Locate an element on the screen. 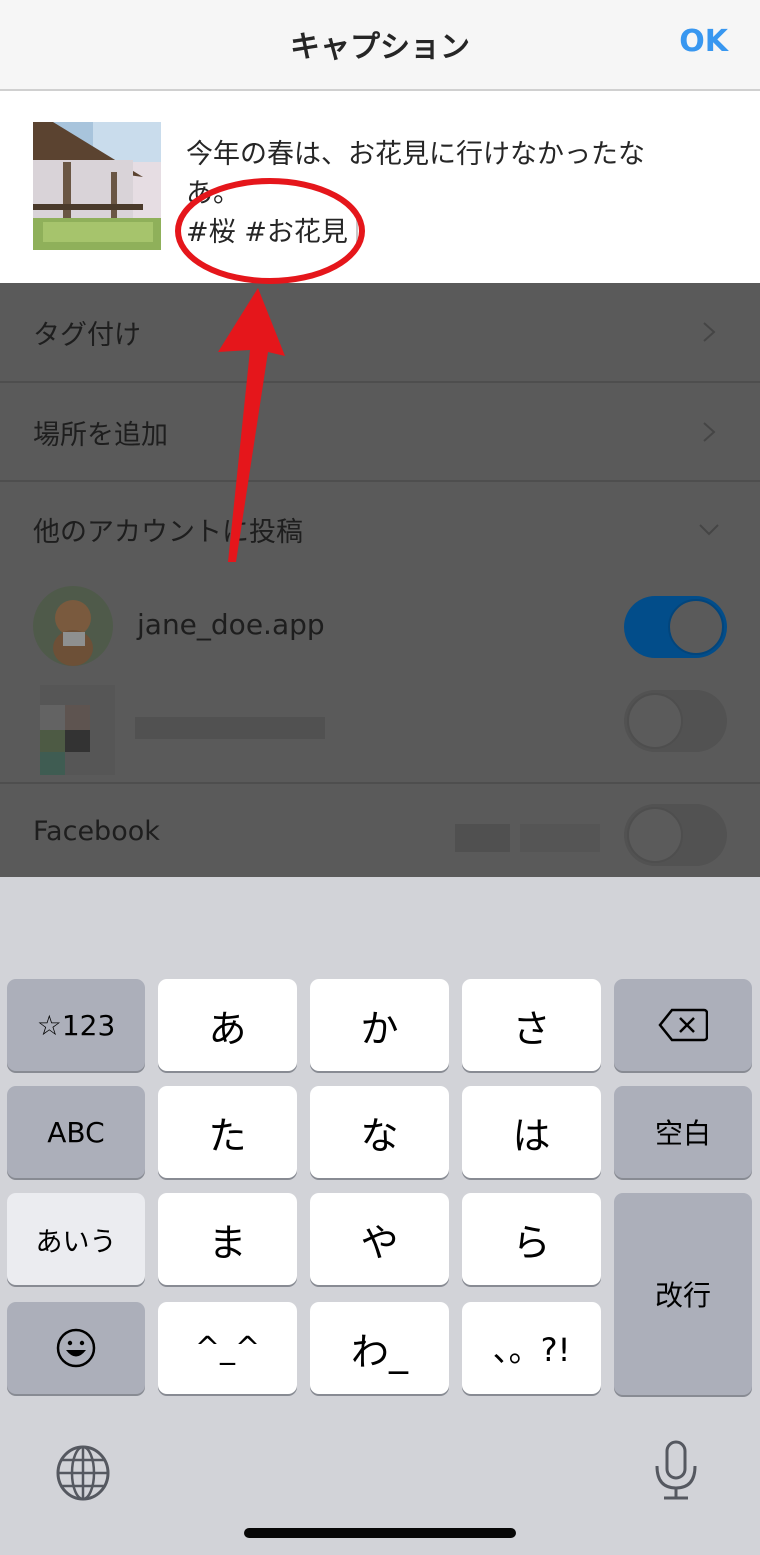 The height and width of the screenshot is (1555, 760). facebook-row: Facebook is located at coordinates (380, 830).